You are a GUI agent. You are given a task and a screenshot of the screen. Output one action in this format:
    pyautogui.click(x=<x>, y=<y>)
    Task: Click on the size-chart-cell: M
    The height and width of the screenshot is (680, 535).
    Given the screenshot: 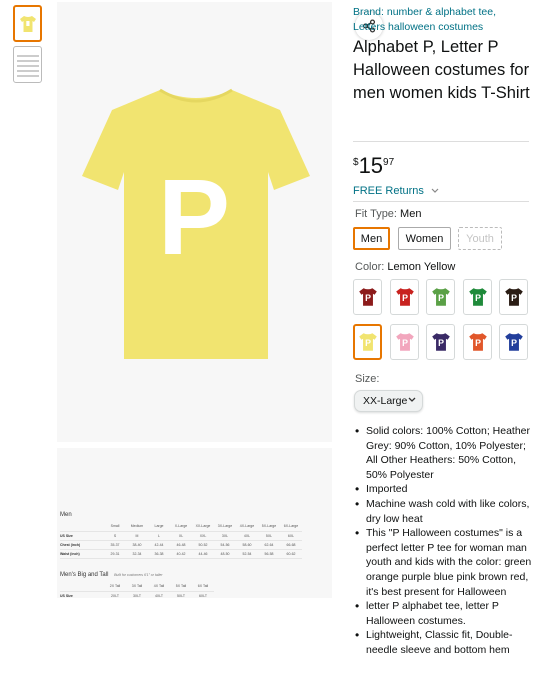 What is the action you would take?
    pyautogui.click(x=137, y=536)
    